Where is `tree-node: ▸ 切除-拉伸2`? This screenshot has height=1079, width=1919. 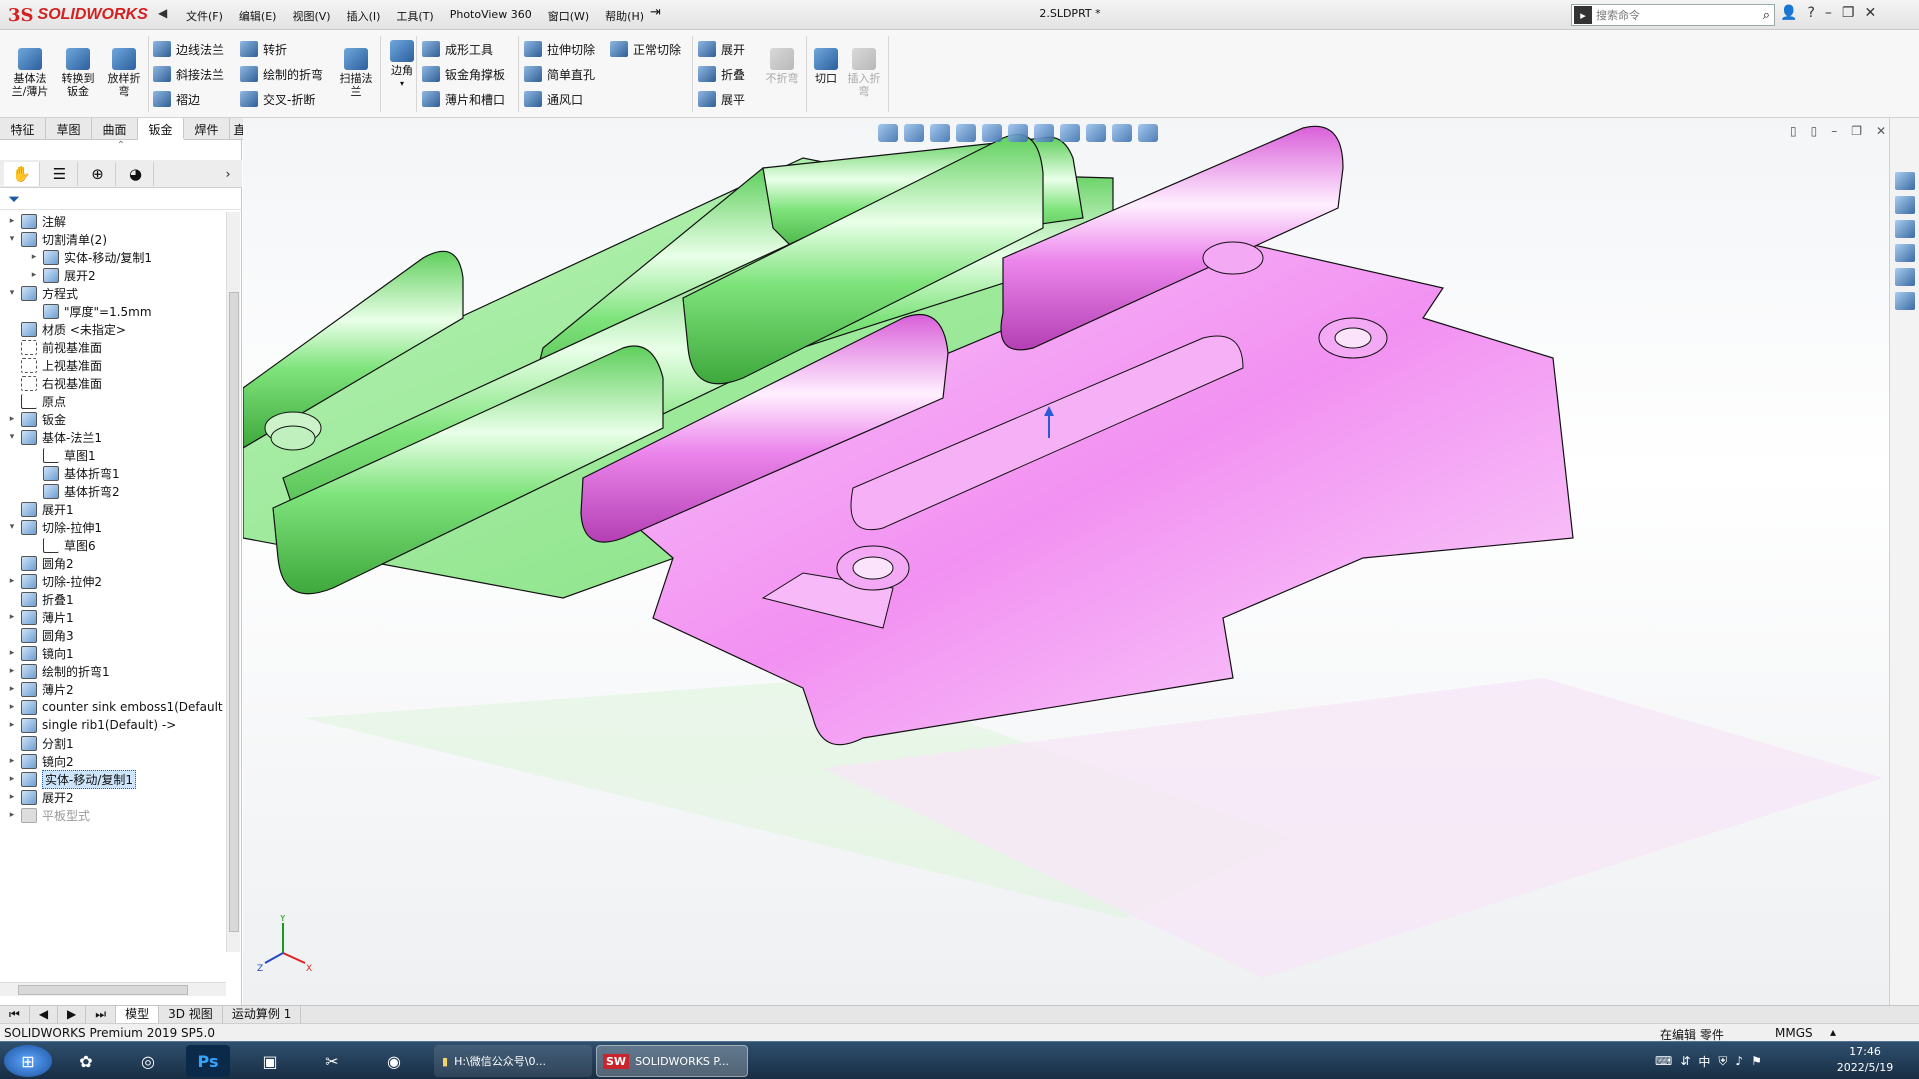 tree-node: ▸ 切除-拉伸2 is located at coordinates (54, 581).